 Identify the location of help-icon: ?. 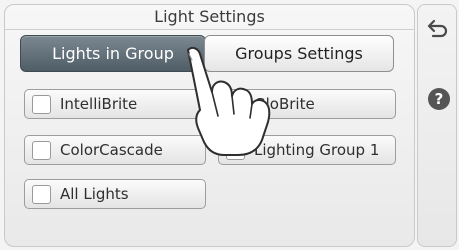
(439, 99).